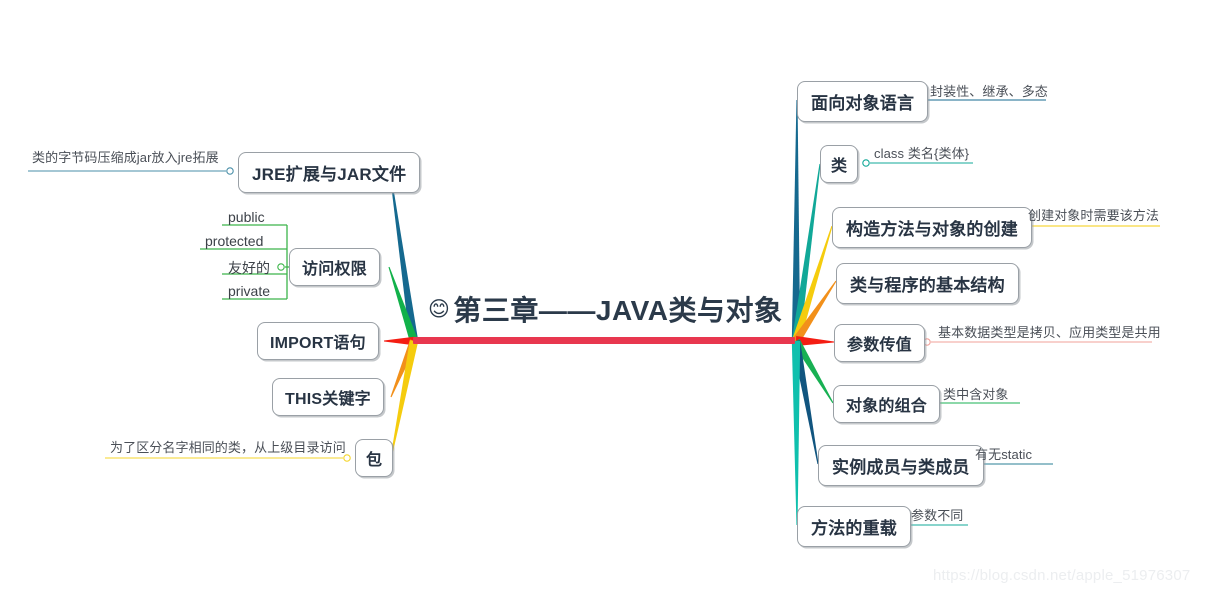 This screenshot has height=595, width=1210. Describe the element at coordinates (246, 217) in the screenshot. I see `leaf-label-public: public` at that location.